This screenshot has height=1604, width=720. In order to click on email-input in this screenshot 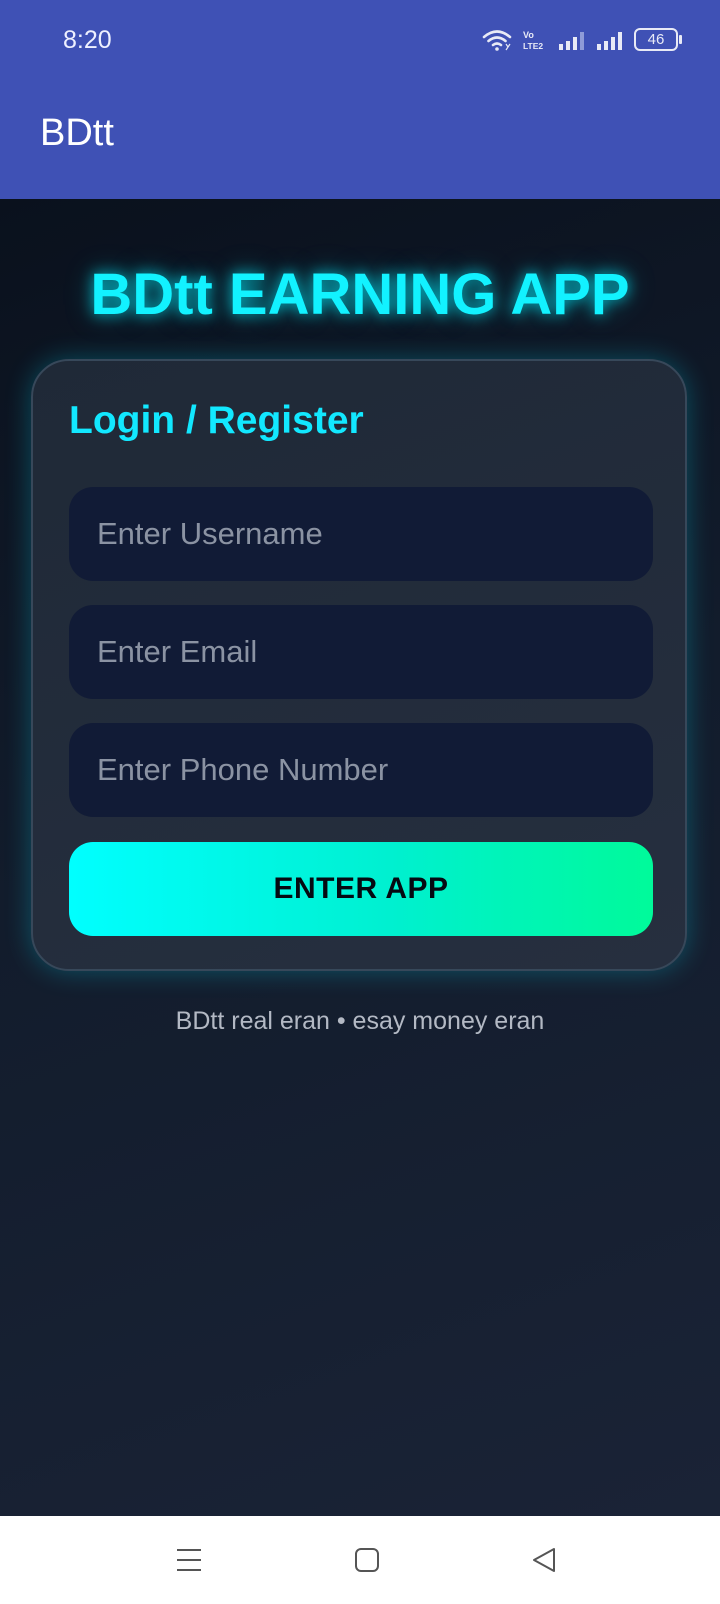, I will do `click(361, 652)`.